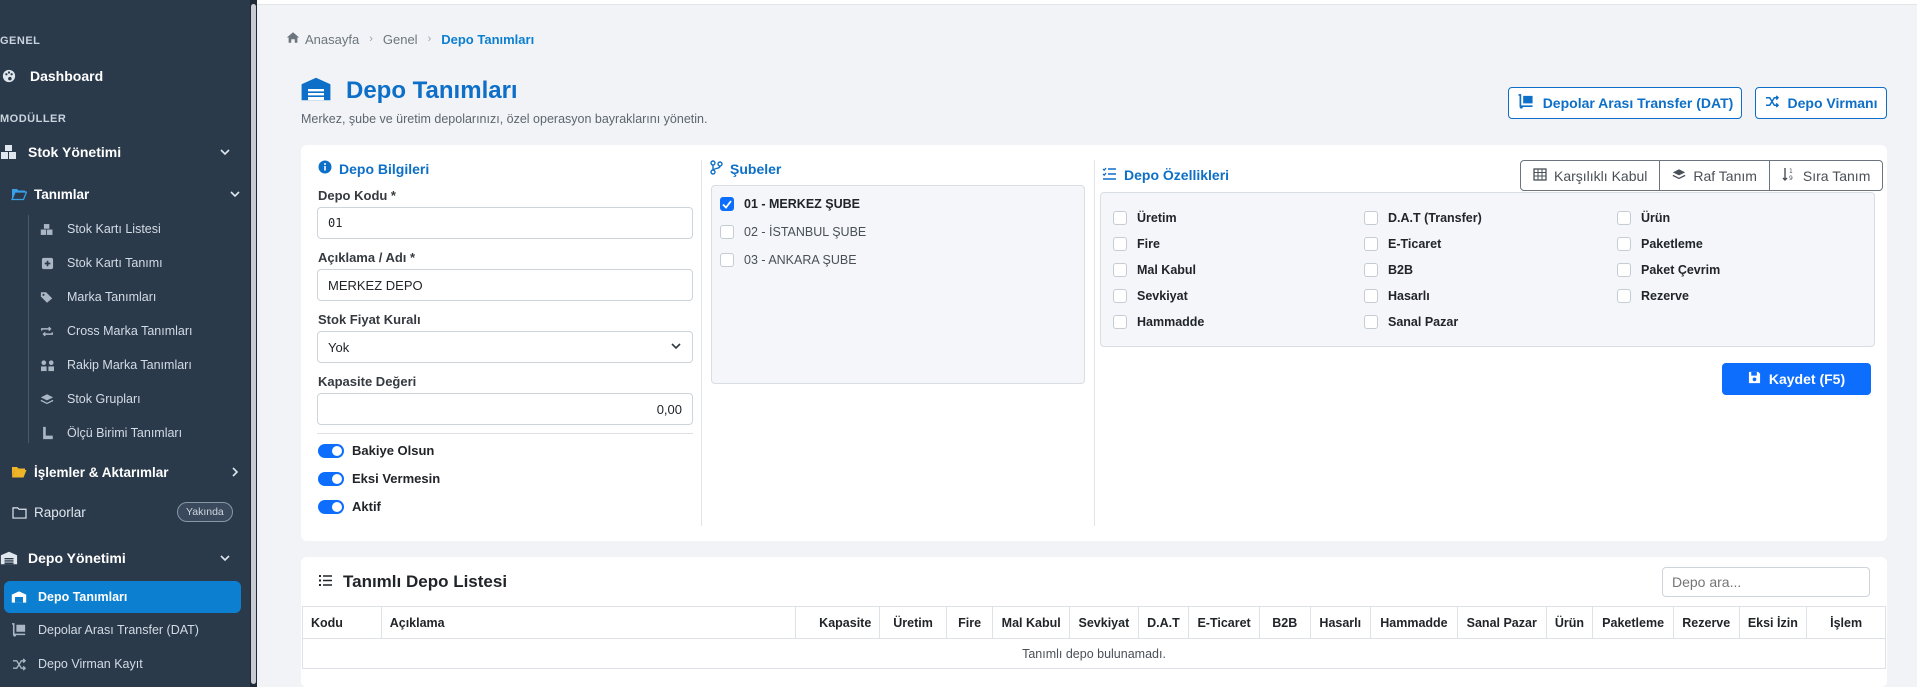 The image size is (1917, 687). I want to click on checkbox-checked, so click(727, 204).